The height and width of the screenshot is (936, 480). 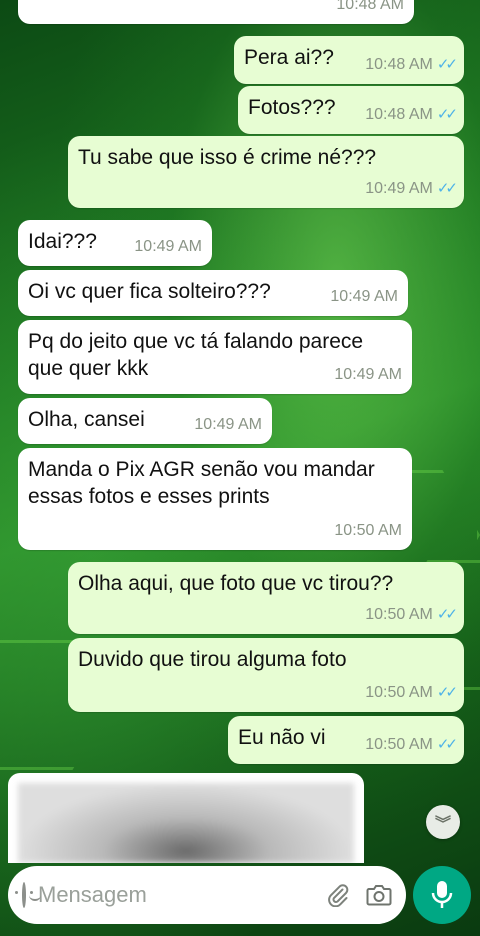 I want to click on camera-icon-svg, so click(x=379, y=895).